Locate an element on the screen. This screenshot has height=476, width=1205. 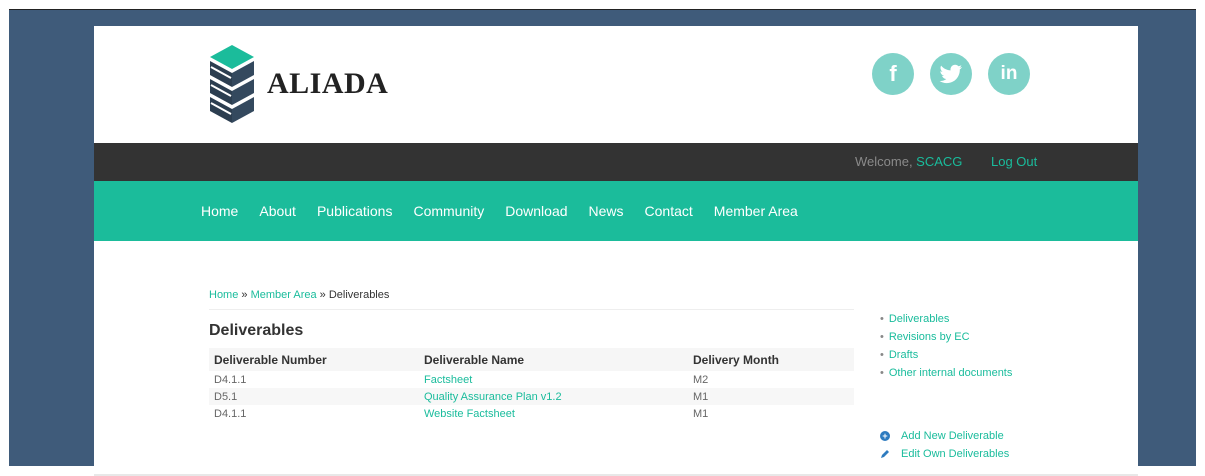
cell-name: Quality Assurance Plan v1.2 is located at coordinates (553, 396).